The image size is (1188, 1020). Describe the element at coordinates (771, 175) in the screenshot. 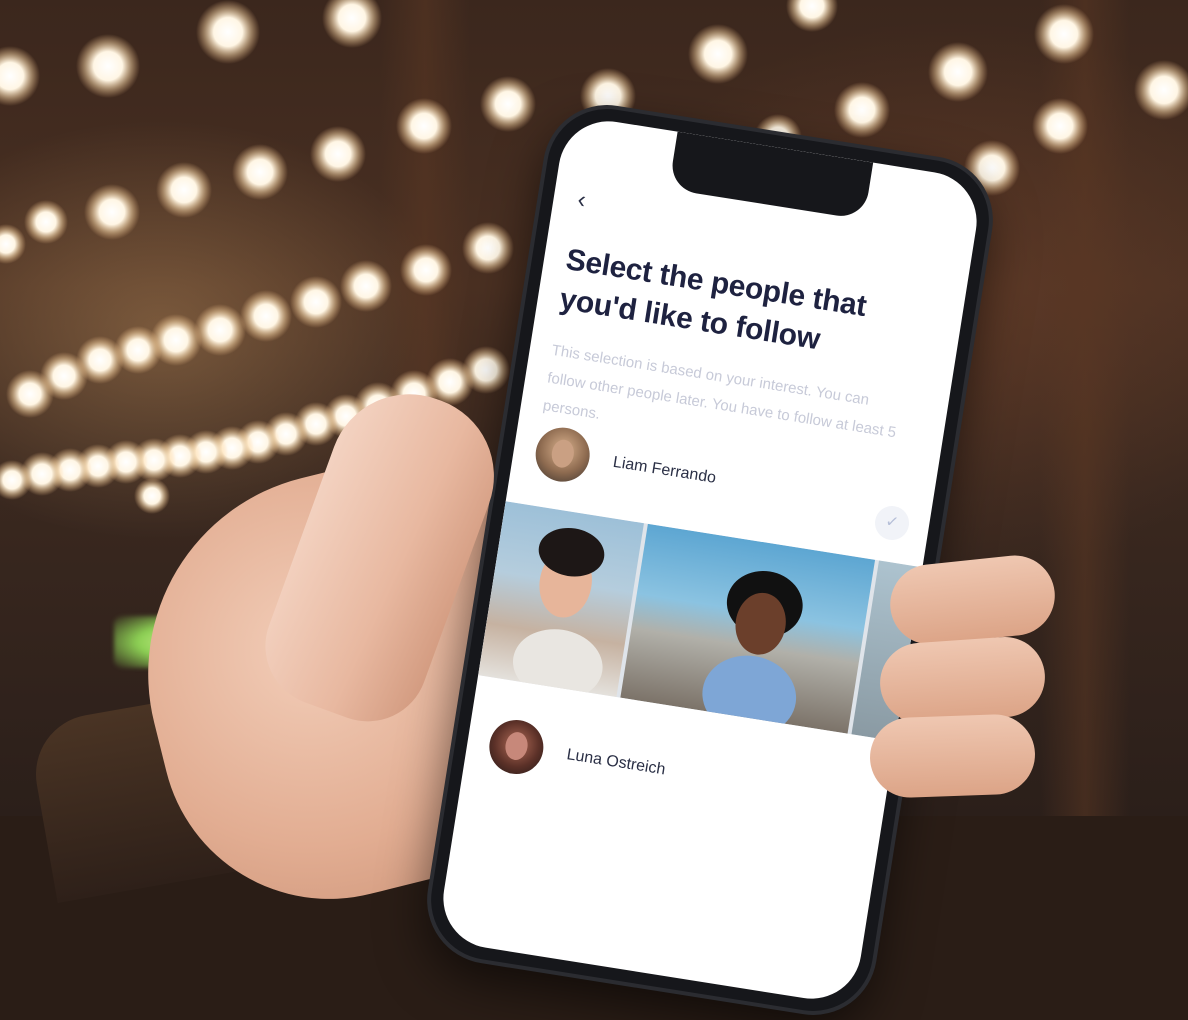

I see `phone-notch` at that location.